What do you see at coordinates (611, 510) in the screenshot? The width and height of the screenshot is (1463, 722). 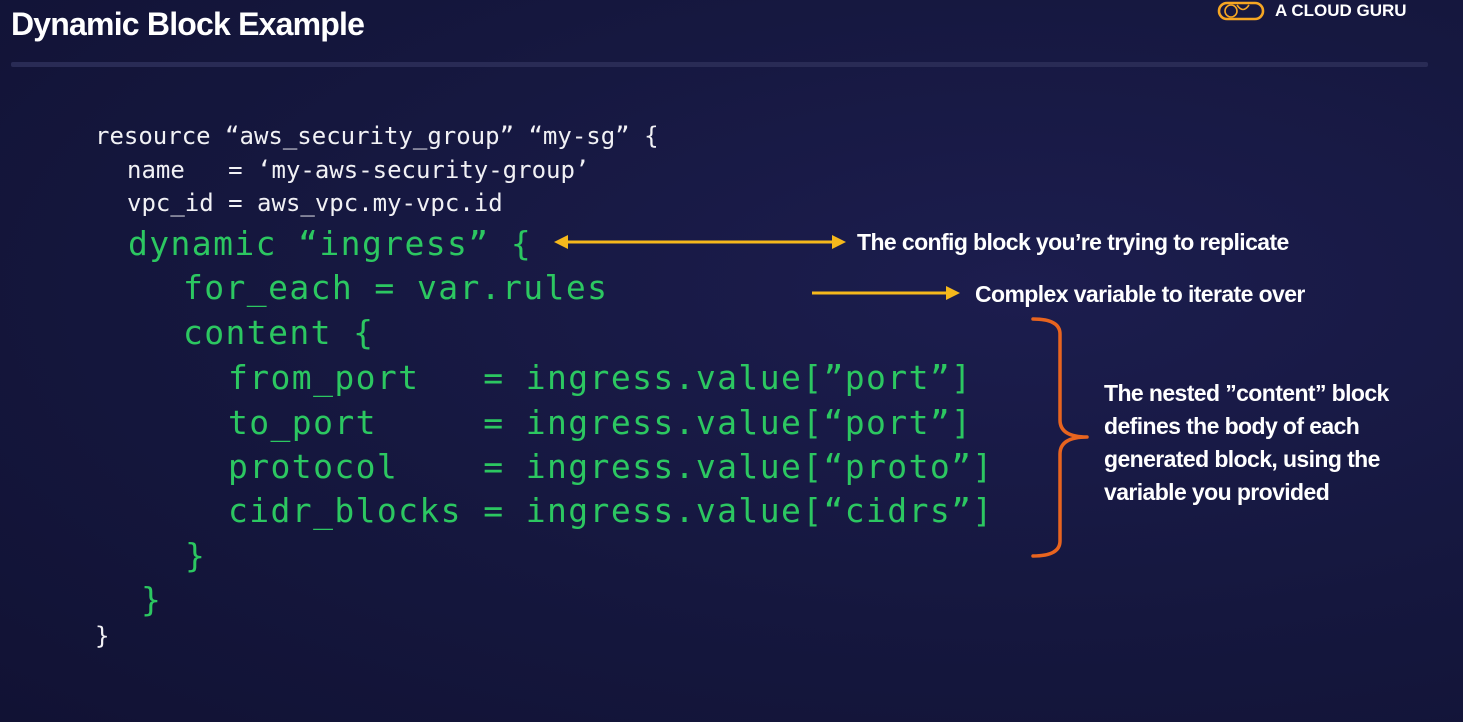 I see `code-line-cidr-blocks: cidr_blocks = ingress.value[“cidrs”]` at bounding box center [611, 510].